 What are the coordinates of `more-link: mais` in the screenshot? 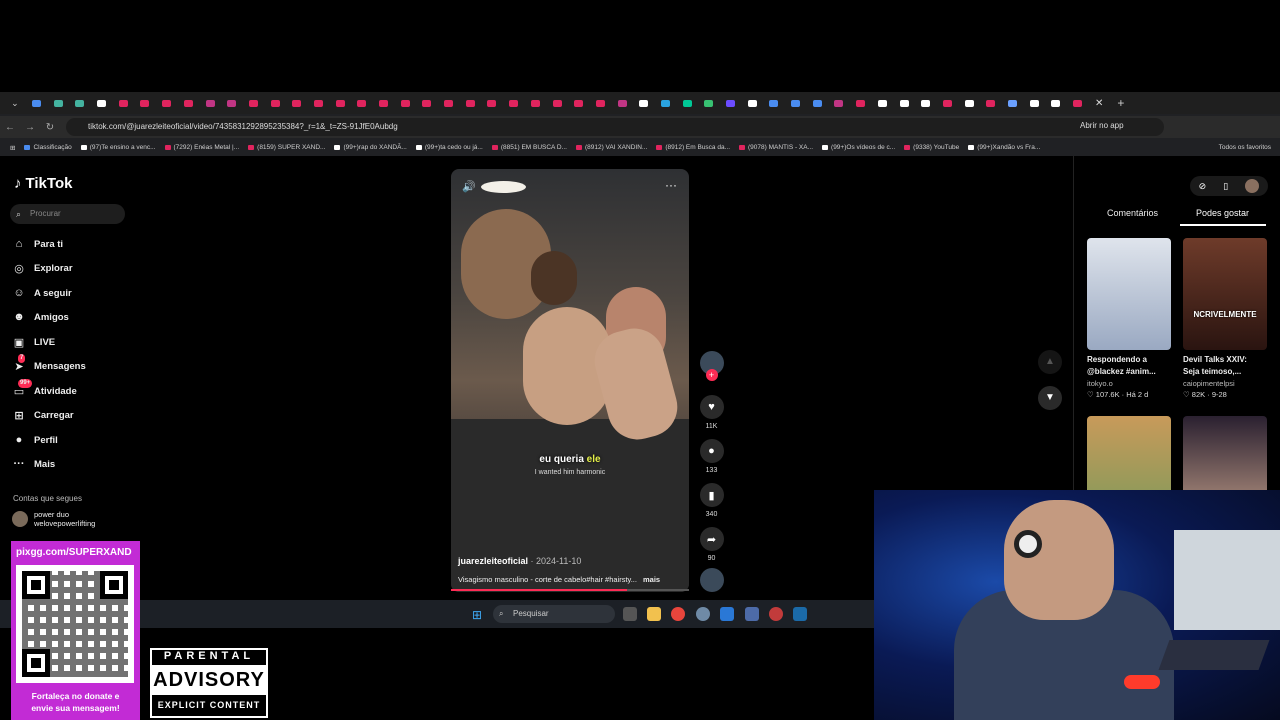 It's located at (651, 579).